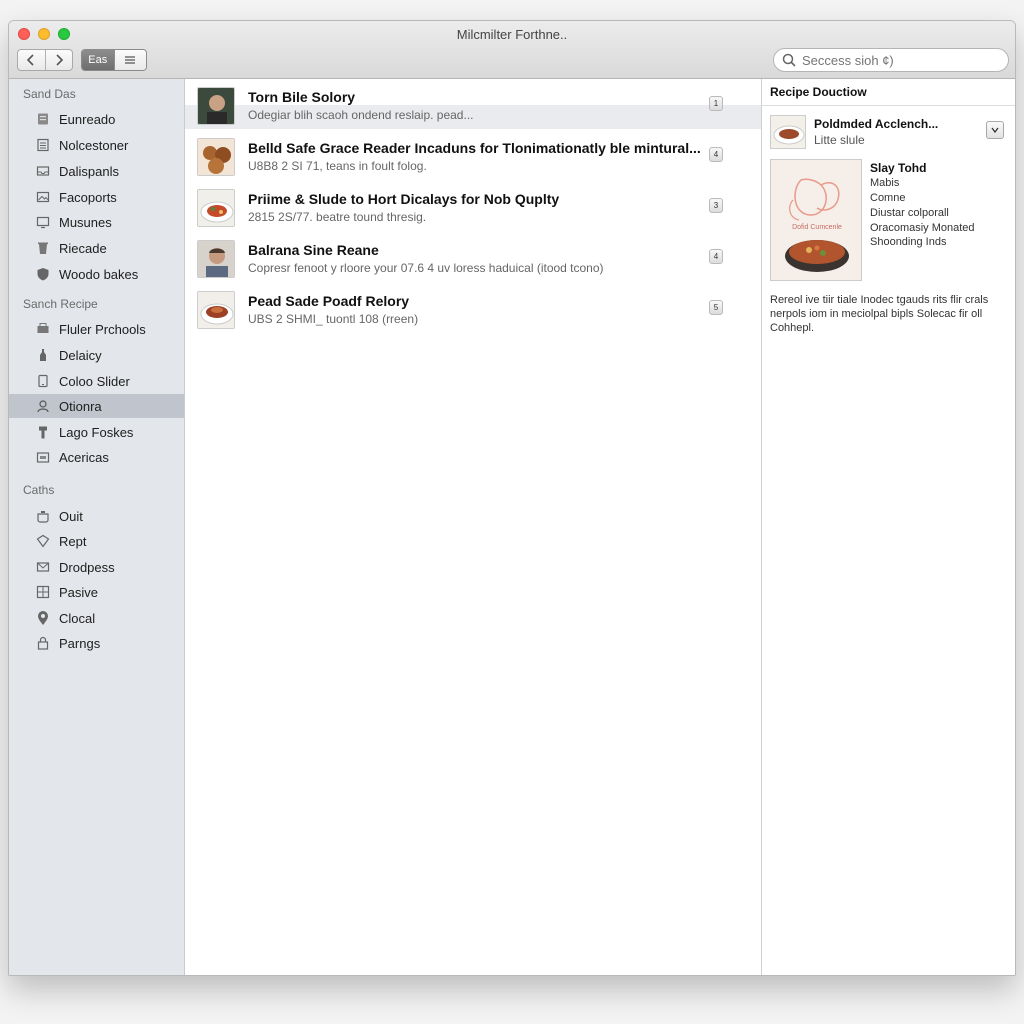 The height and width of the screenshot is (1024, 1024). I want to click on titlebar: Milcmilter Forthne.. Eas, so click(512, 50).